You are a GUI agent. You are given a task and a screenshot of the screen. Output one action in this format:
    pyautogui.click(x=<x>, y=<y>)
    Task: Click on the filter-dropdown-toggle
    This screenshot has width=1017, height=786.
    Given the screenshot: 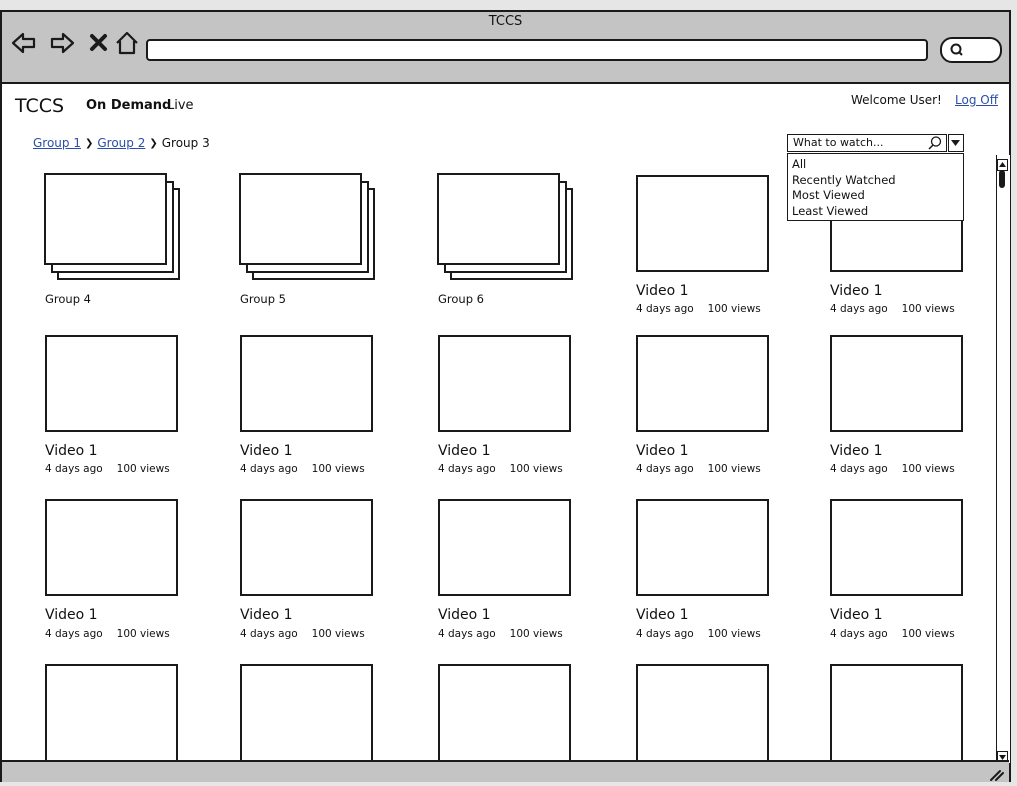 What is the action you would take?
    pyautogui.click(x=956, y=143)
    